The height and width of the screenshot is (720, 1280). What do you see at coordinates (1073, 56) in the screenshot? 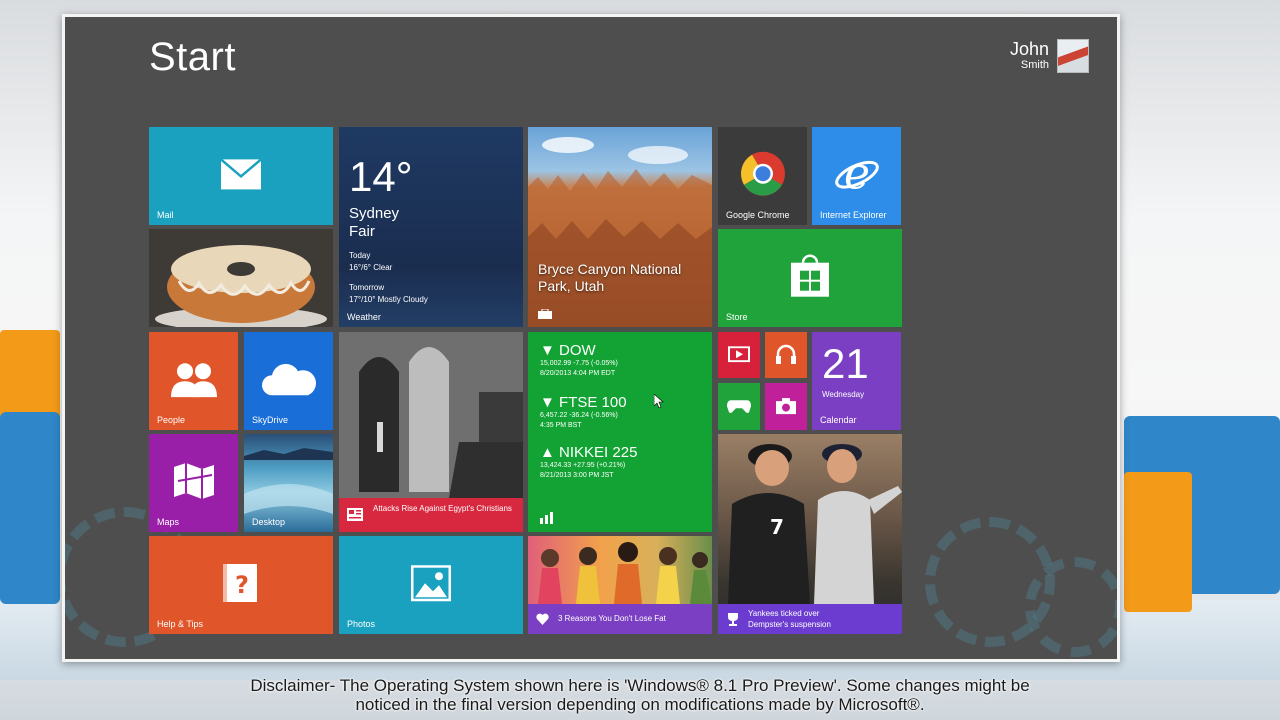
I see `avatar` at bounding box center [1073, 56].